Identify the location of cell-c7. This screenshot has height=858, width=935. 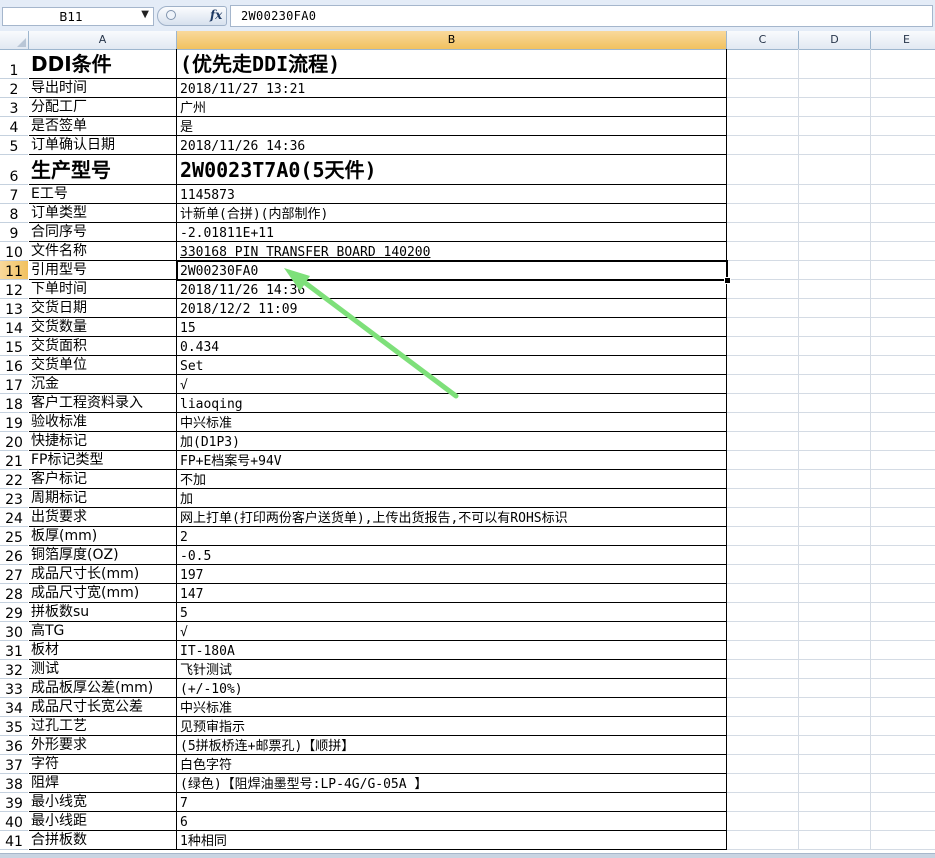
(763, 194).